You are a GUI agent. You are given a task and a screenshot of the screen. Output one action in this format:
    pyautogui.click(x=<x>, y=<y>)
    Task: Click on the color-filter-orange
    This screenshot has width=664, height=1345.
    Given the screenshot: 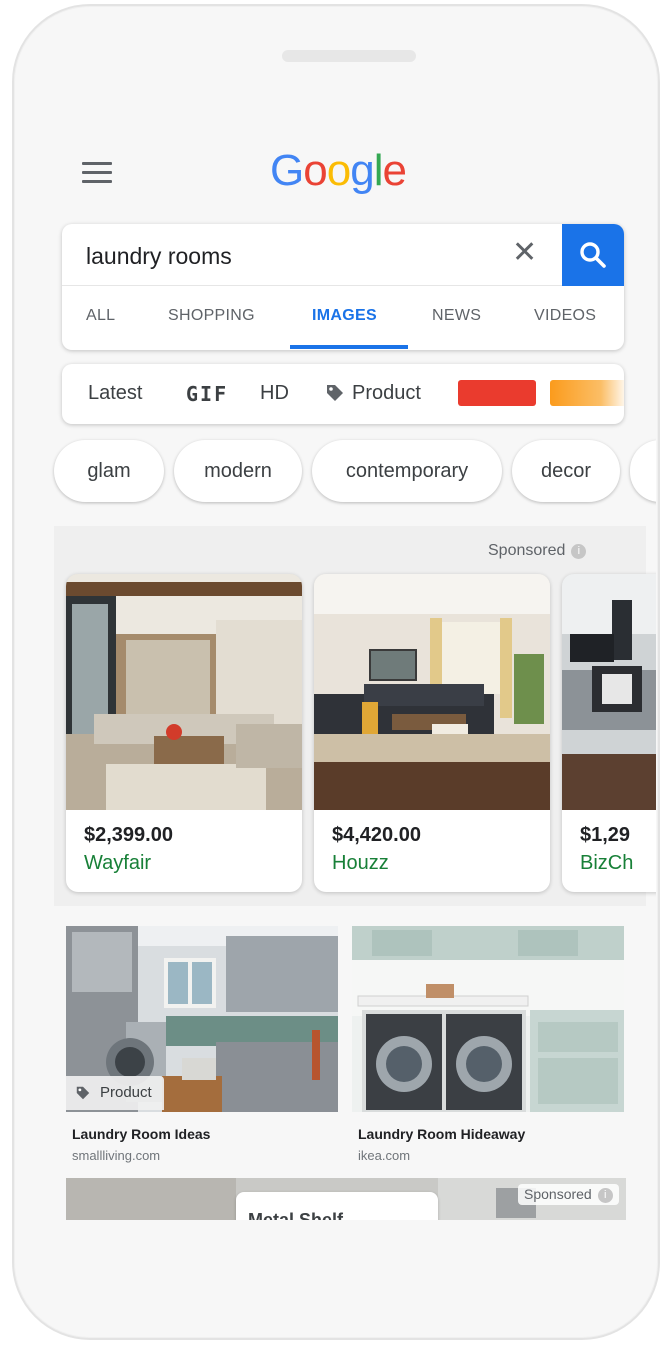 What is the action you would take?
    pyautogui.click(x=587, y=393)
    